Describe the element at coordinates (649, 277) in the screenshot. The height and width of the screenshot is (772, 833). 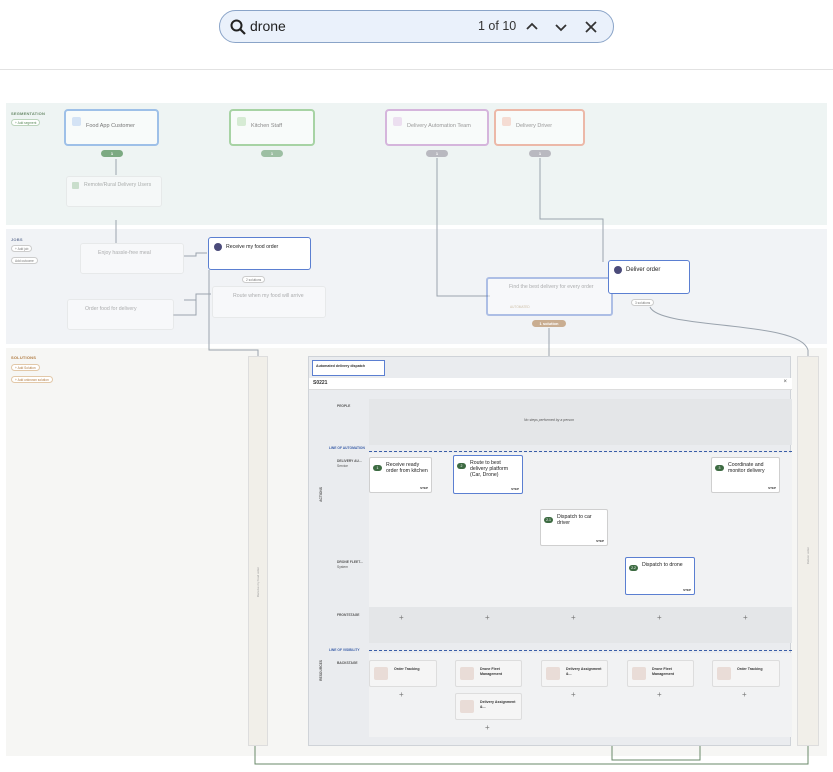
I see `job-deliver-order: Deliver order` at that location.